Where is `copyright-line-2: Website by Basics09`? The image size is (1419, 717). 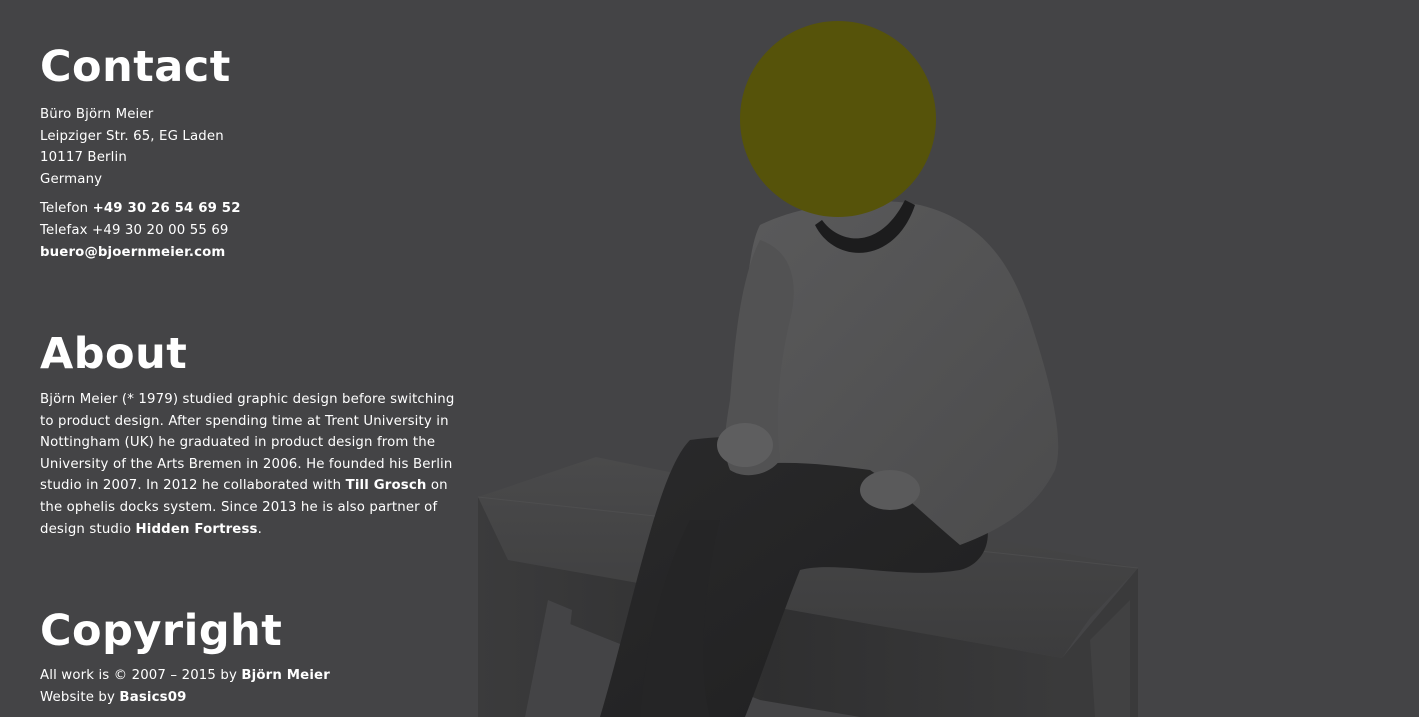
copyright-line-2: Website by Basics09 is located at coordinates (260, 698).